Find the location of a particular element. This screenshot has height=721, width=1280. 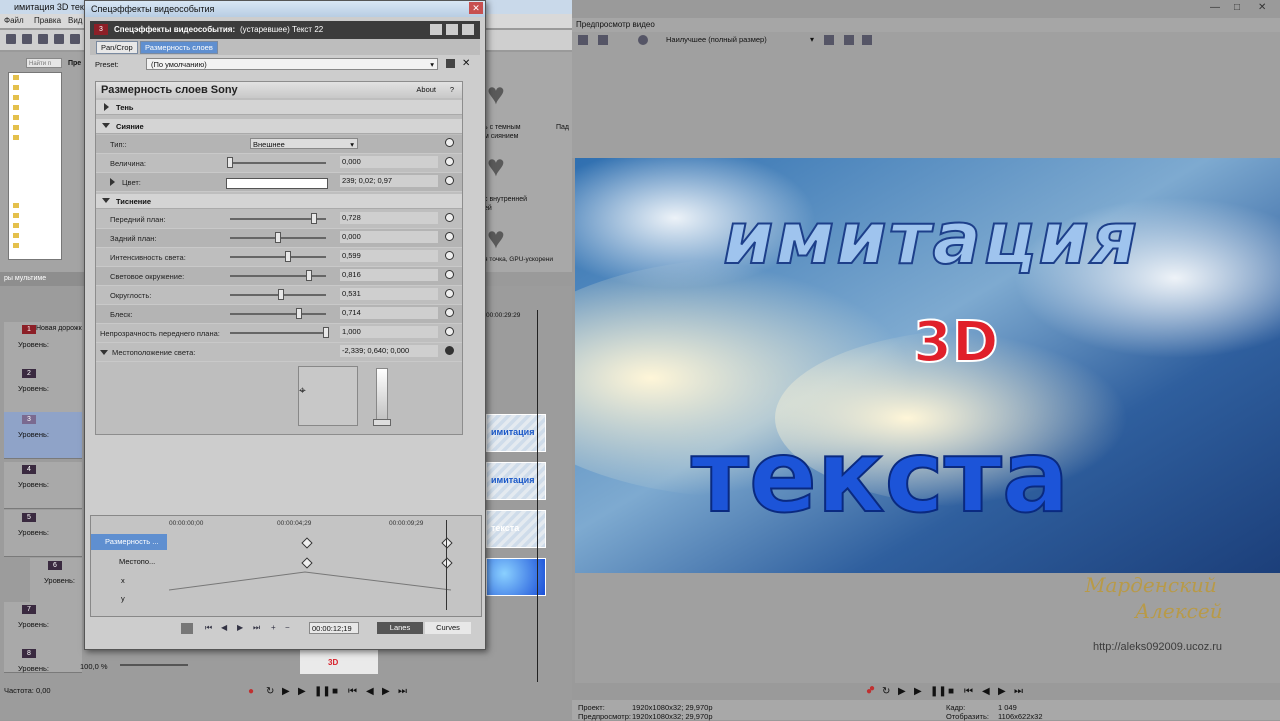

menu-view: Вид is located at coordinates (75, 20).